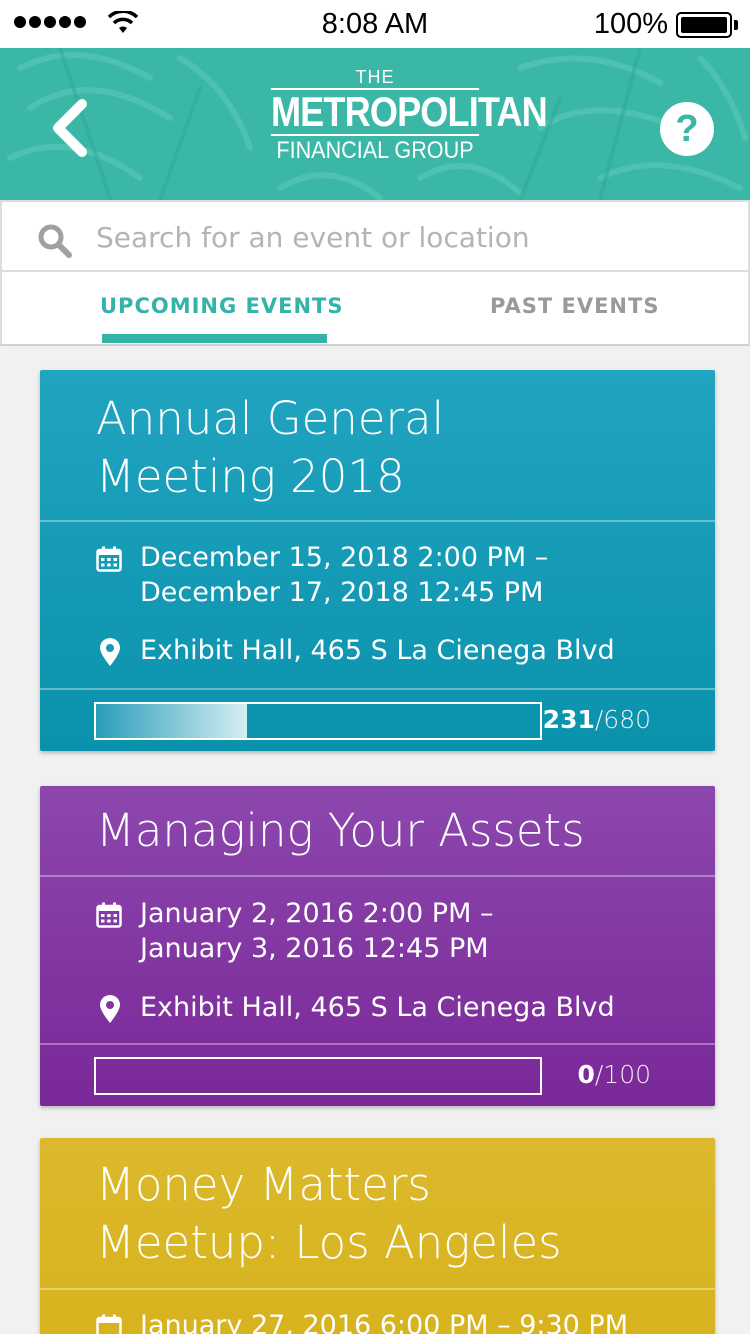 This screenshot has height=1334, width=750. I want to click on event-title: Money Matters Meetup: Los Angeles, so click(377, 1213).